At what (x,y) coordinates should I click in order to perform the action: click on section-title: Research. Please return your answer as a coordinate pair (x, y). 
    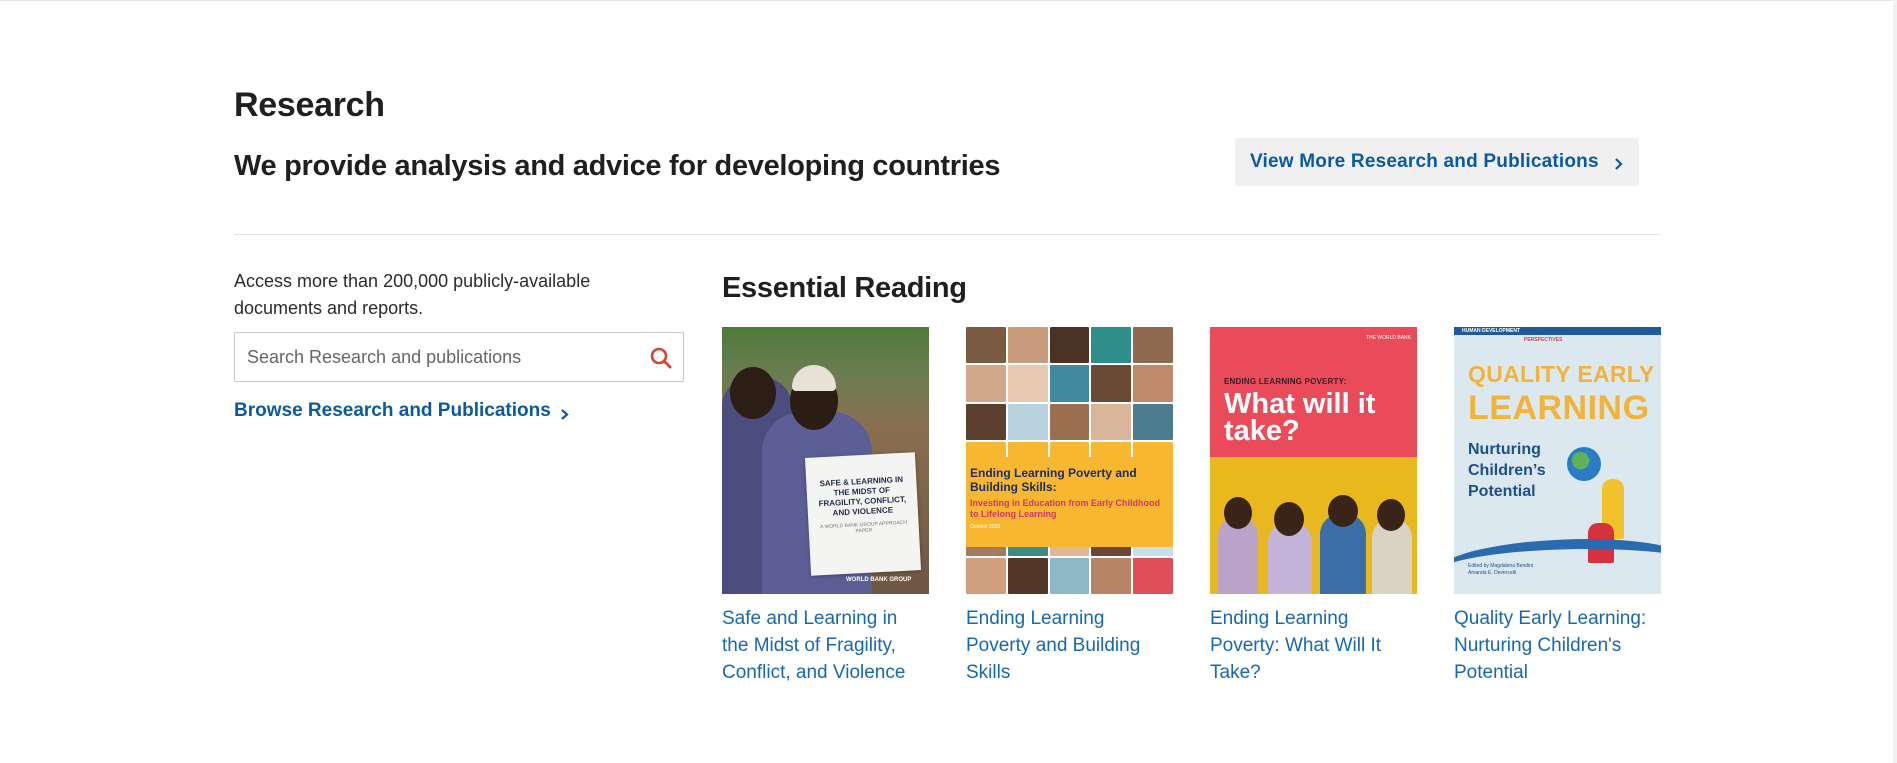
    Looking at the image, I should click on (309, 105).